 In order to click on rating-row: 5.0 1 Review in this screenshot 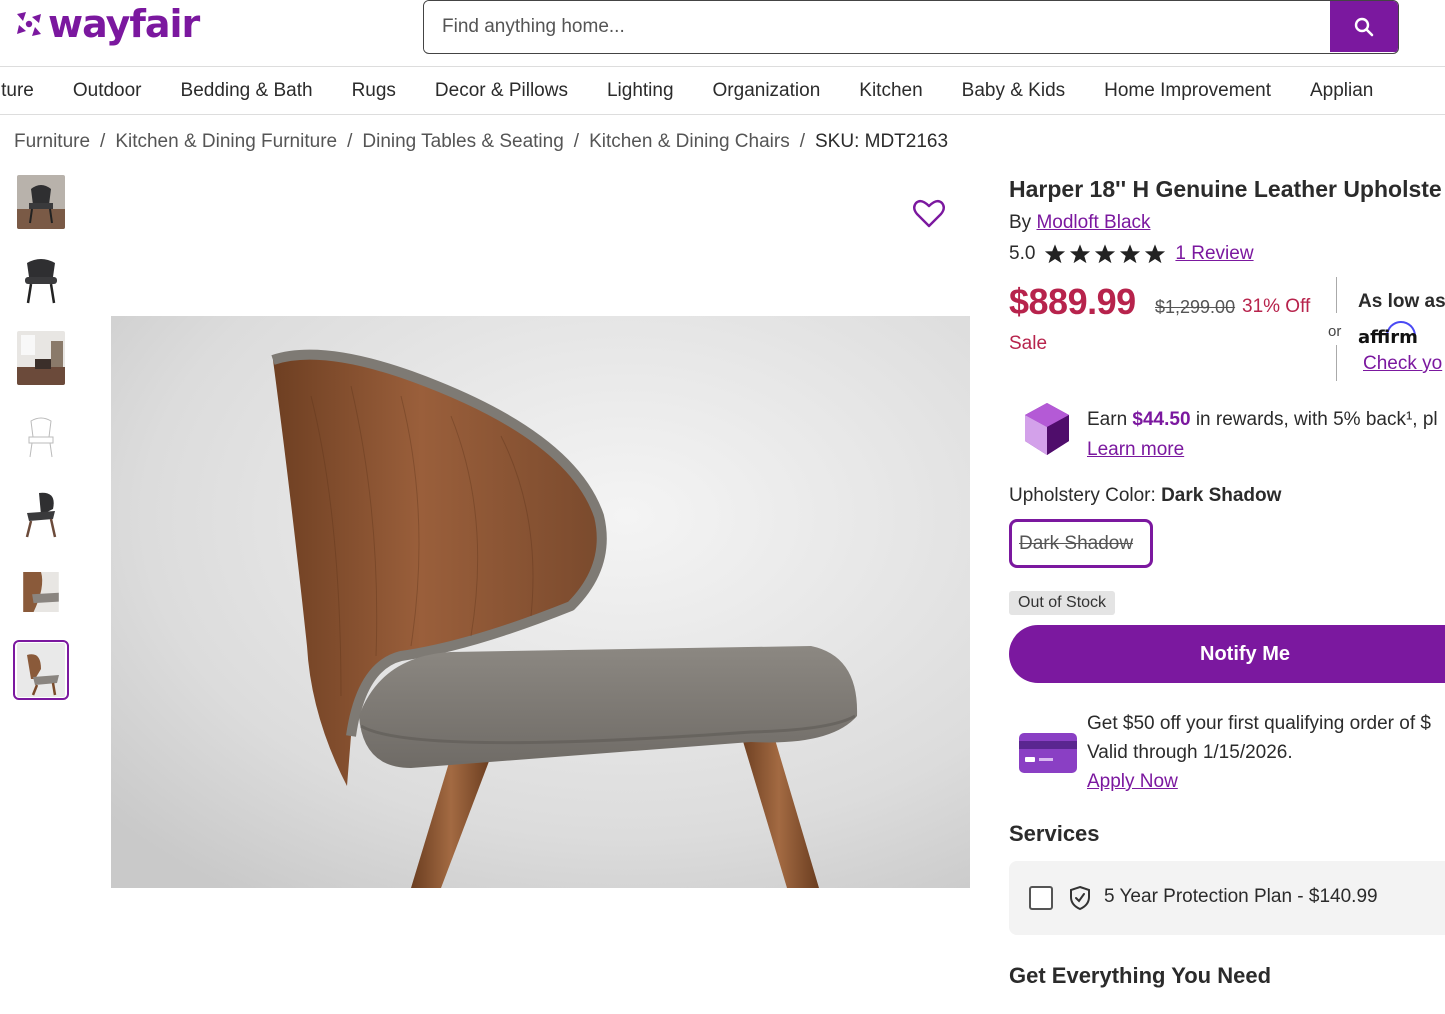, I will do `click(1227, 254)`.